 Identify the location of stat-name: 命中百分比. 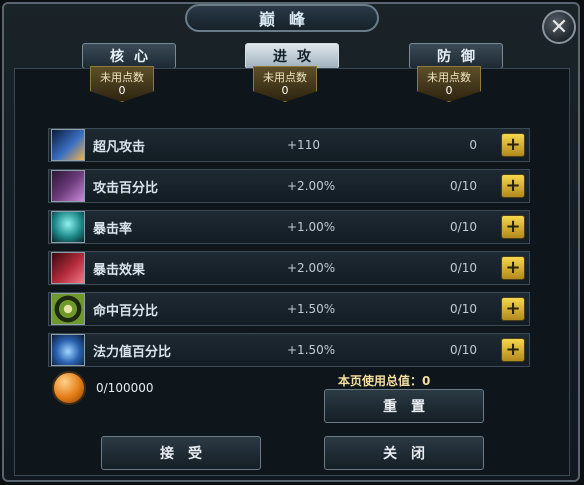
(126, 311).